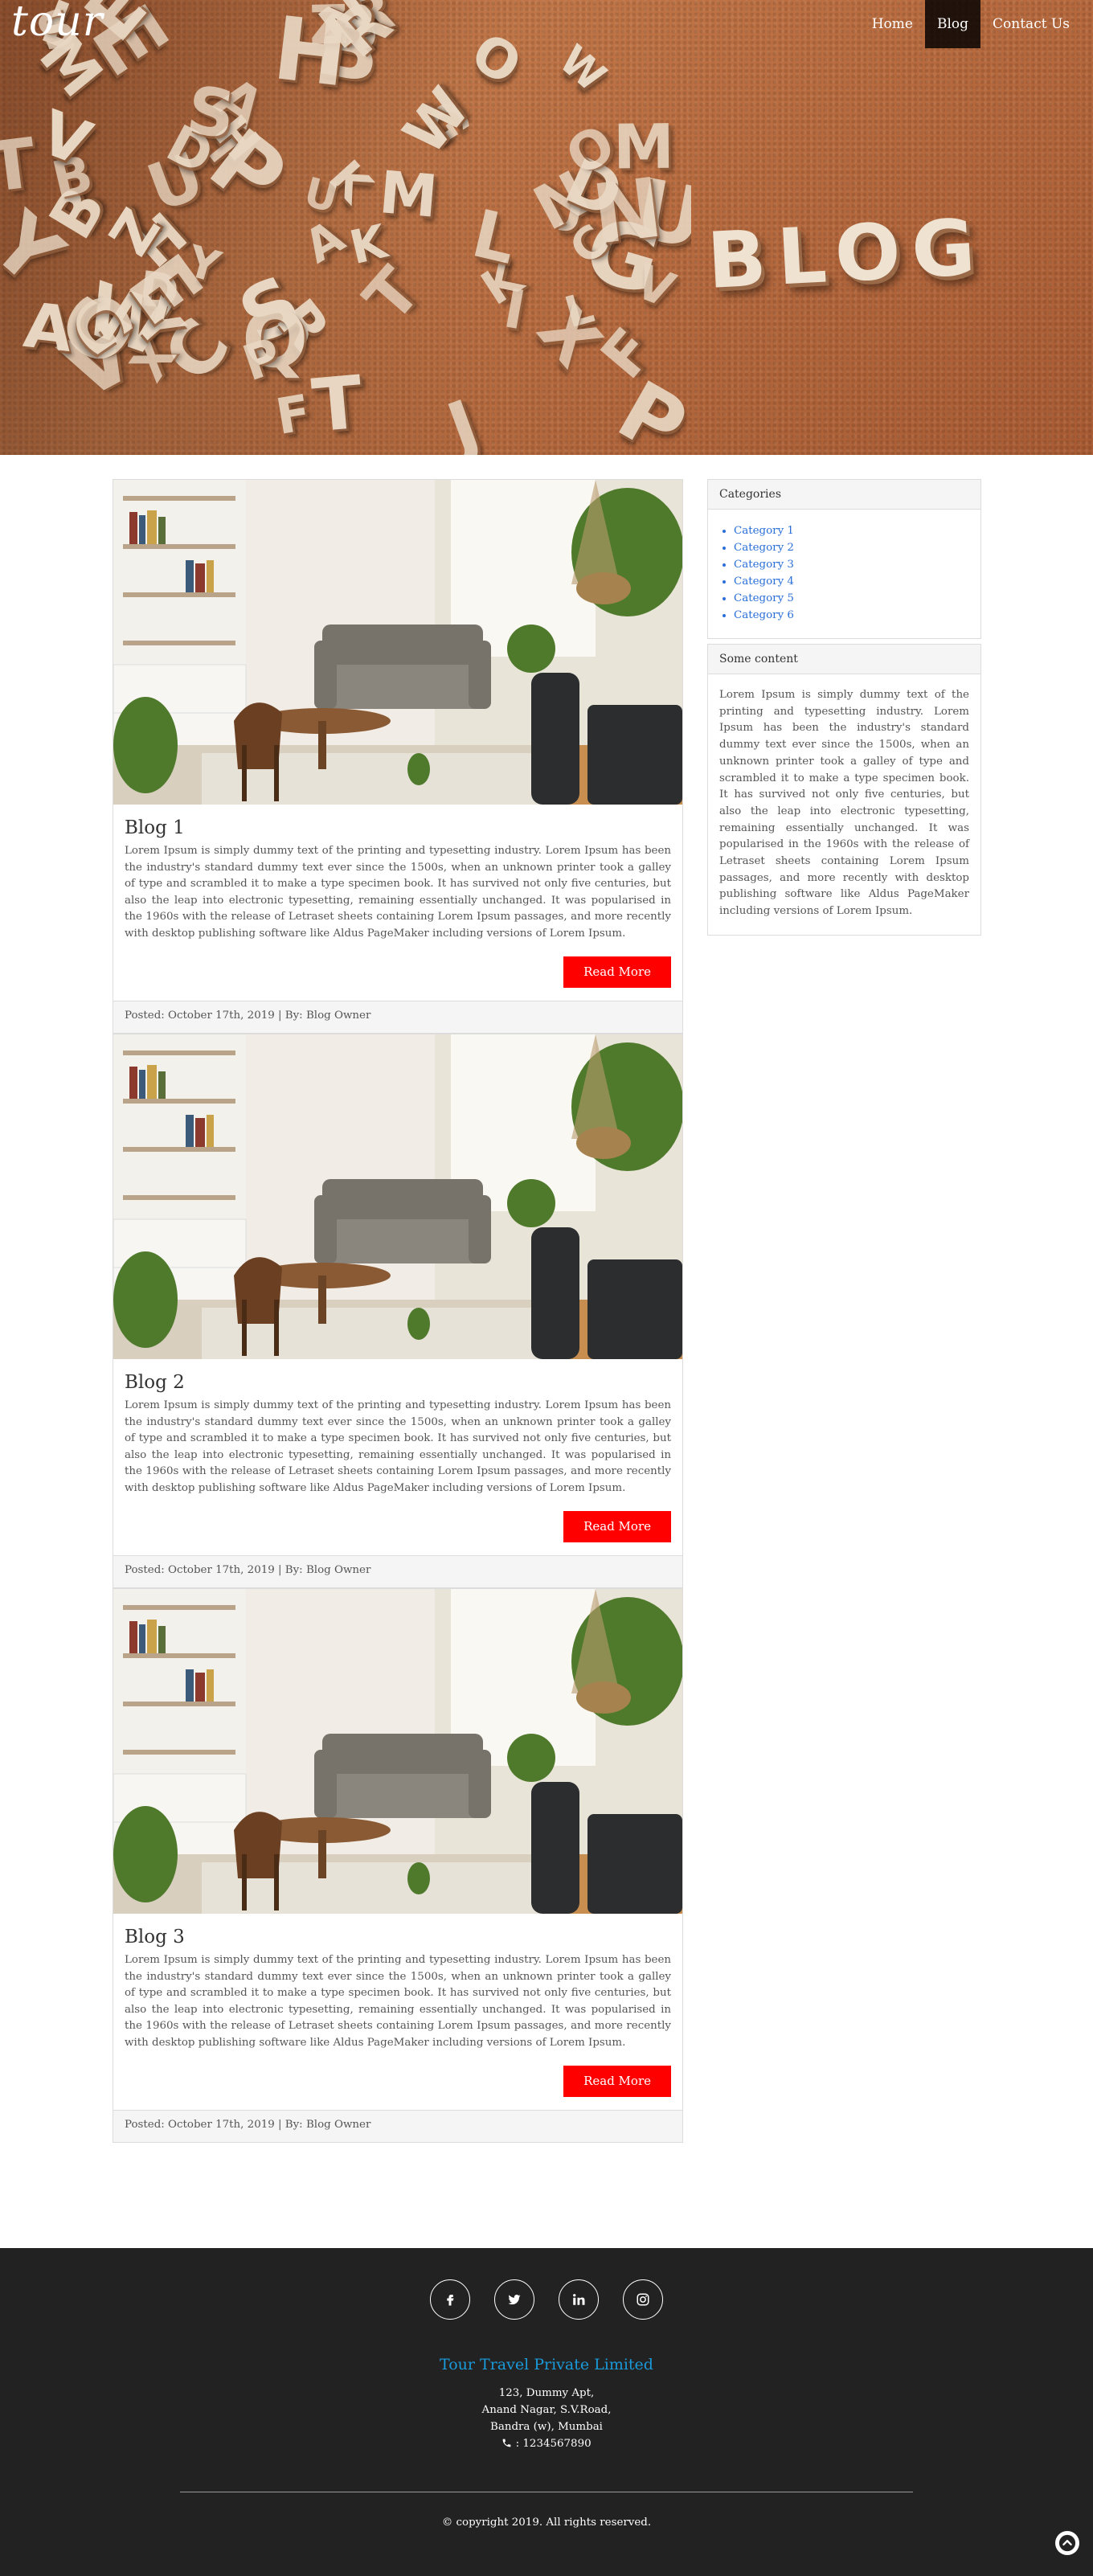 Image resolution: width=1093 pixels, height=2576 pixels. Describe the element at coordinates (554, 2444) in the screenshot. I see `phone-number: : 1234567890` at that location.